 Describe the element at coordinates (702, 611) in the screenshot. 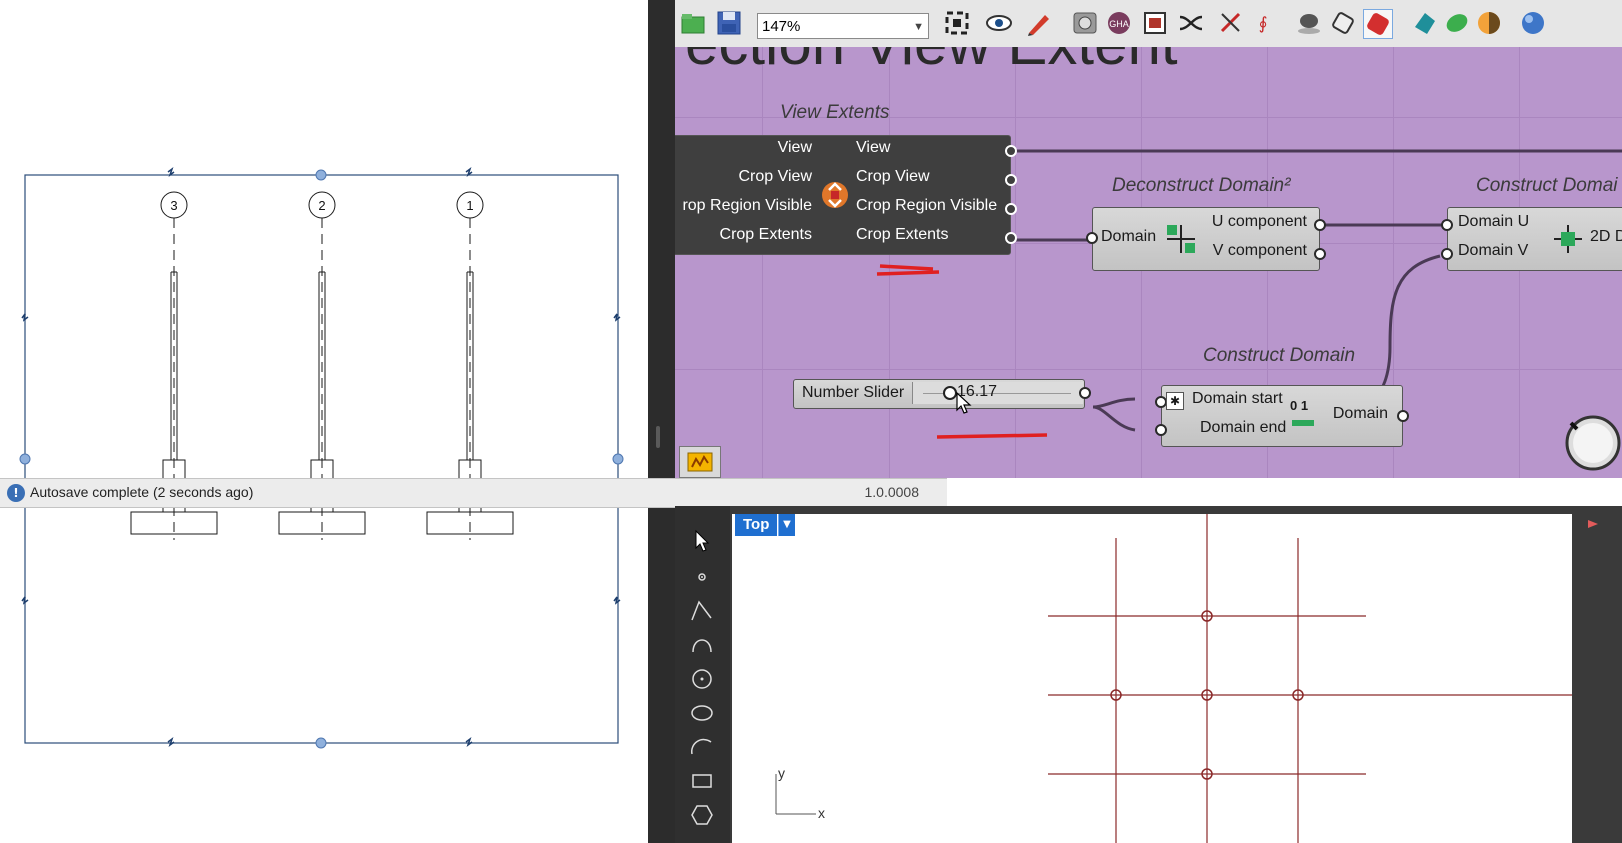

I see `polyline-tool-icon` at that location.